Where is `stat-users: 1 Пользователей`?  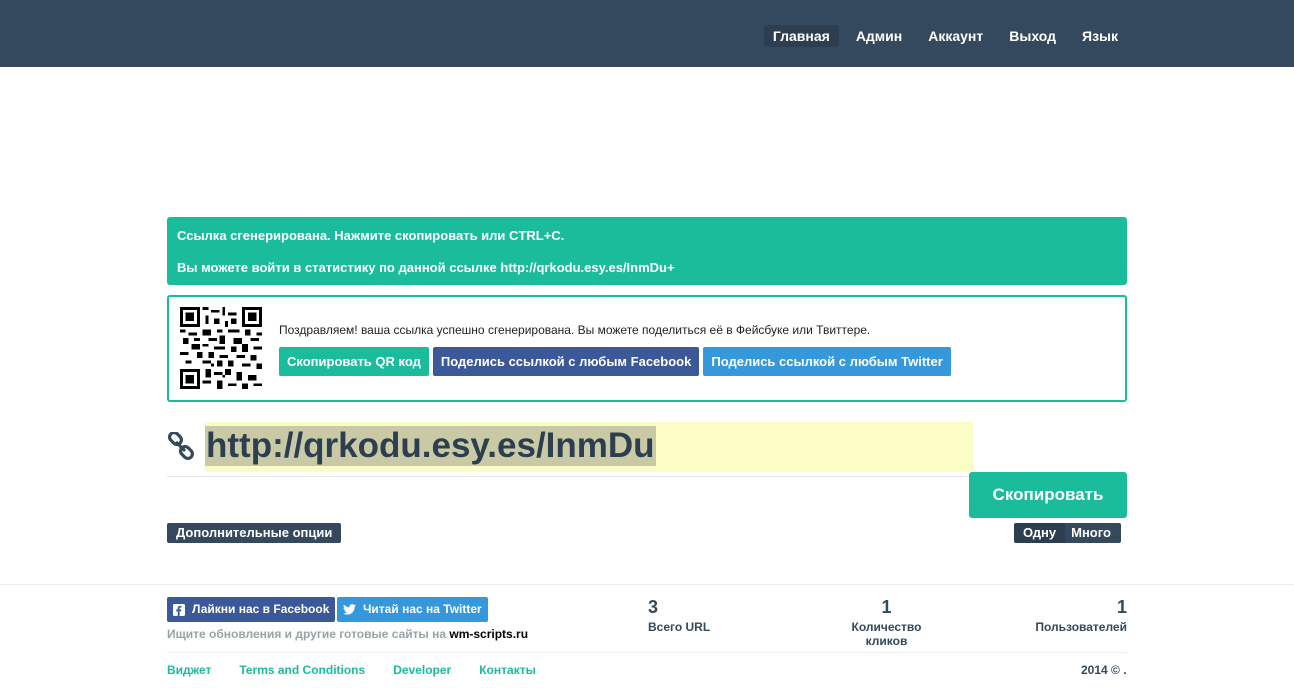
stat-users: 1 Пользователей is located at coordinates (1077, 615).